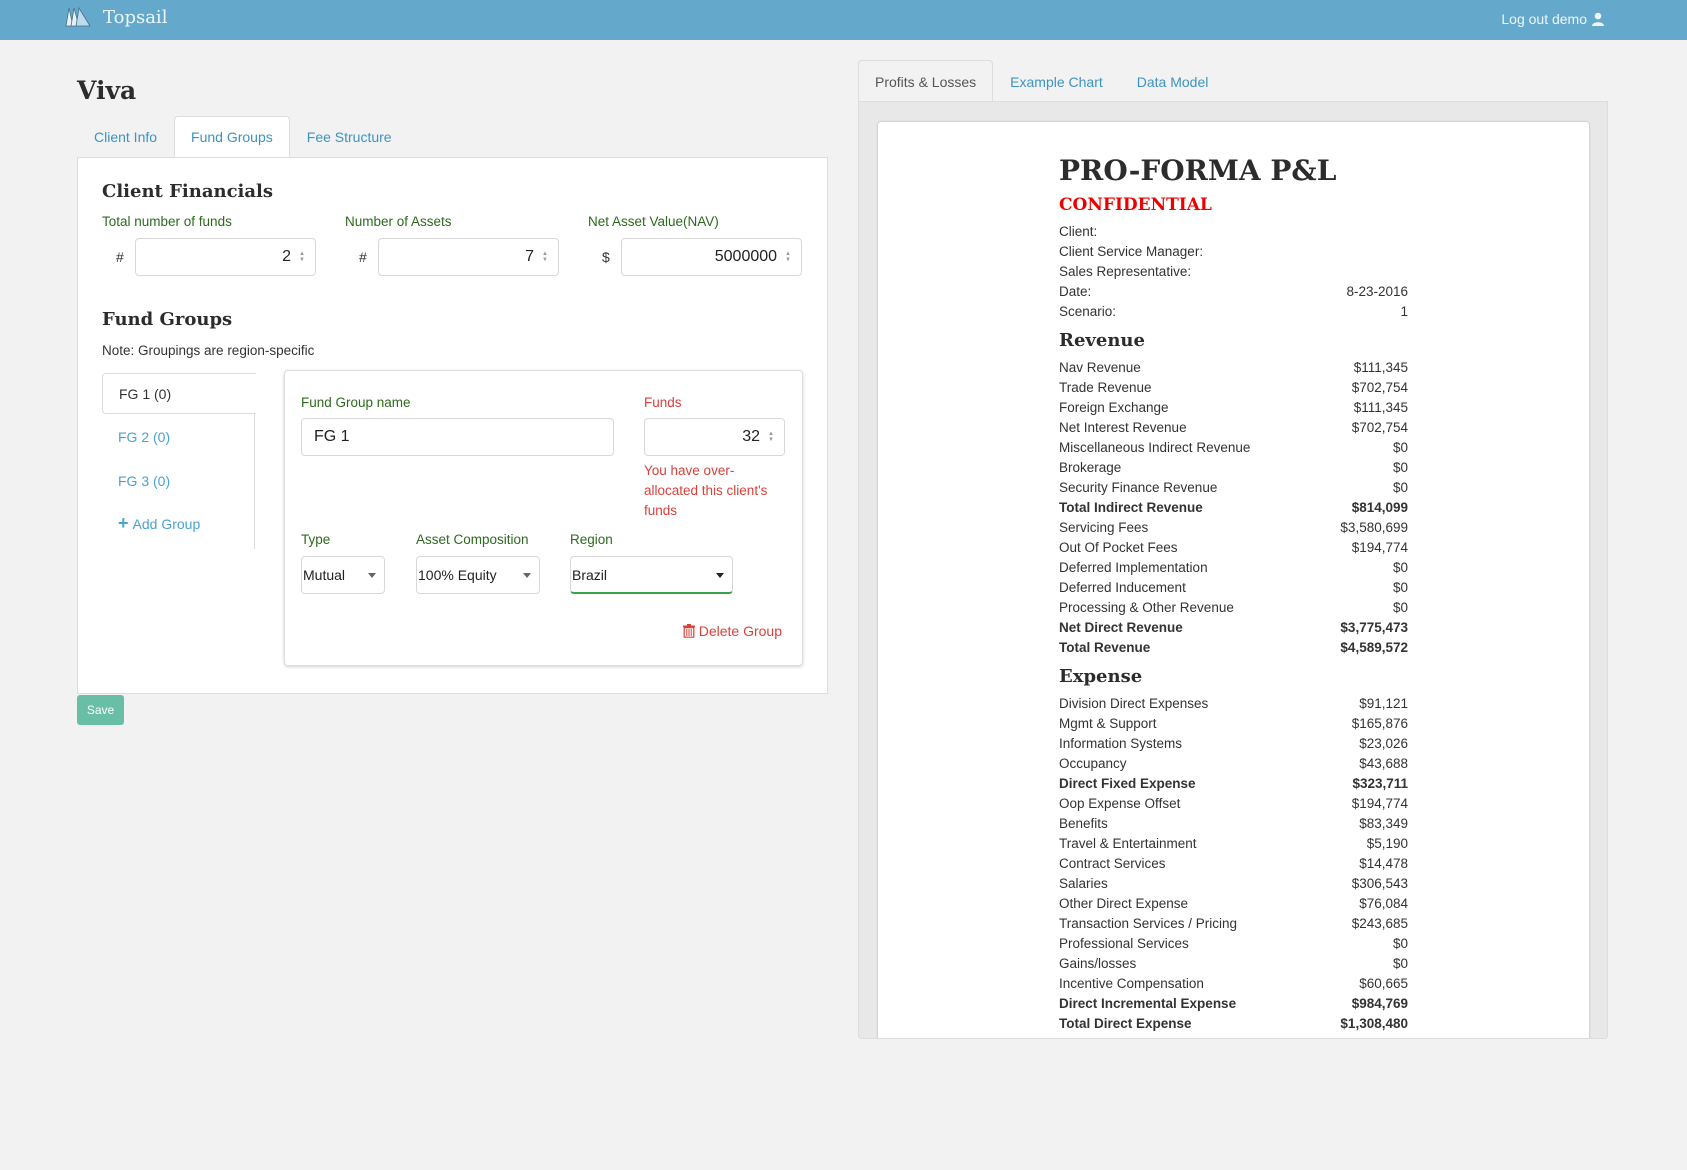  What do you see at coordinates (349, 136) in the screenshot?
I see `tab-fee-structure: Fee Structure` at bounding box center [349, 136].